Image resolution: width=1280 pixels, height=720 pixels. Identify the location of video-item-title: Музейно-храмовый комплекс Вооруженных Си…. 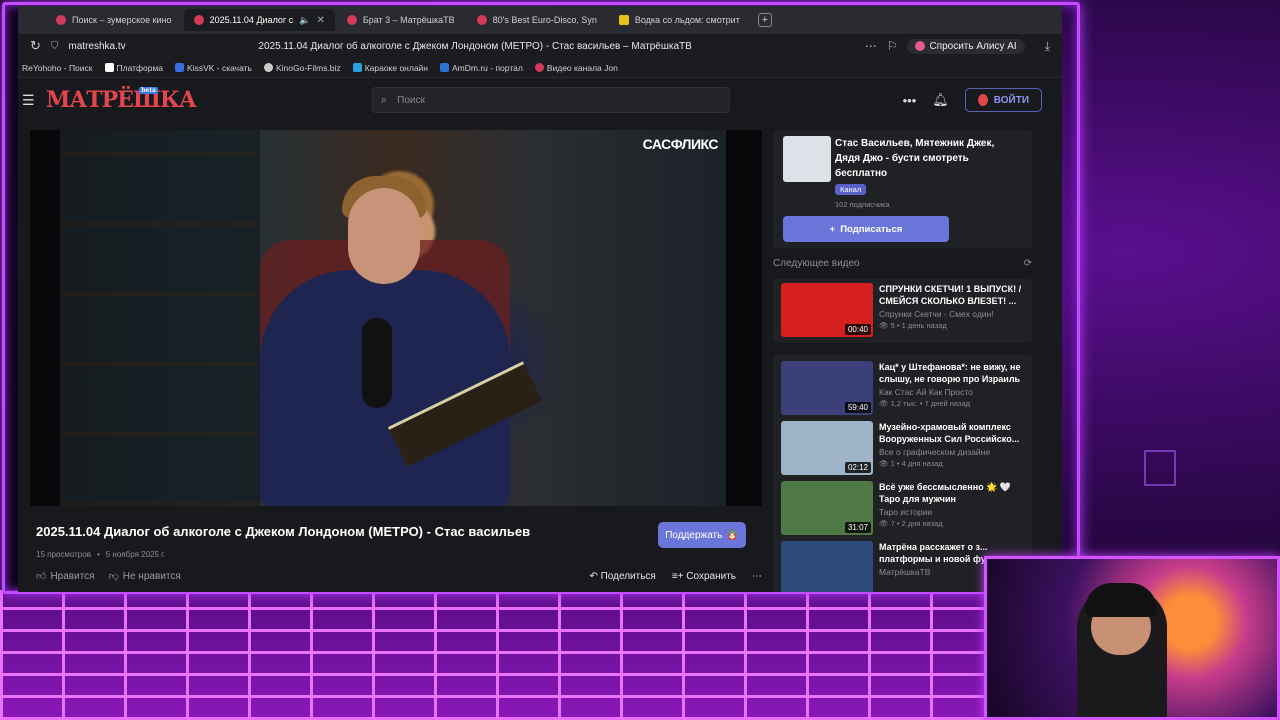
(951, 433).